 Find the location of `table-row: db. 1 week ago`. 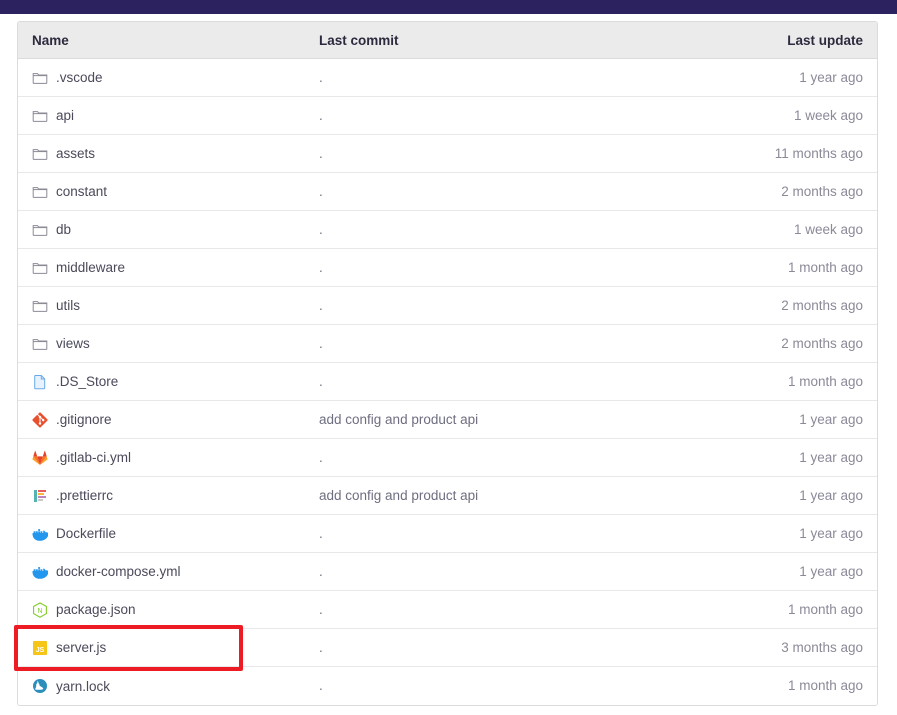

table-row: db. 1 week ago is located at coordinates (447, 230).